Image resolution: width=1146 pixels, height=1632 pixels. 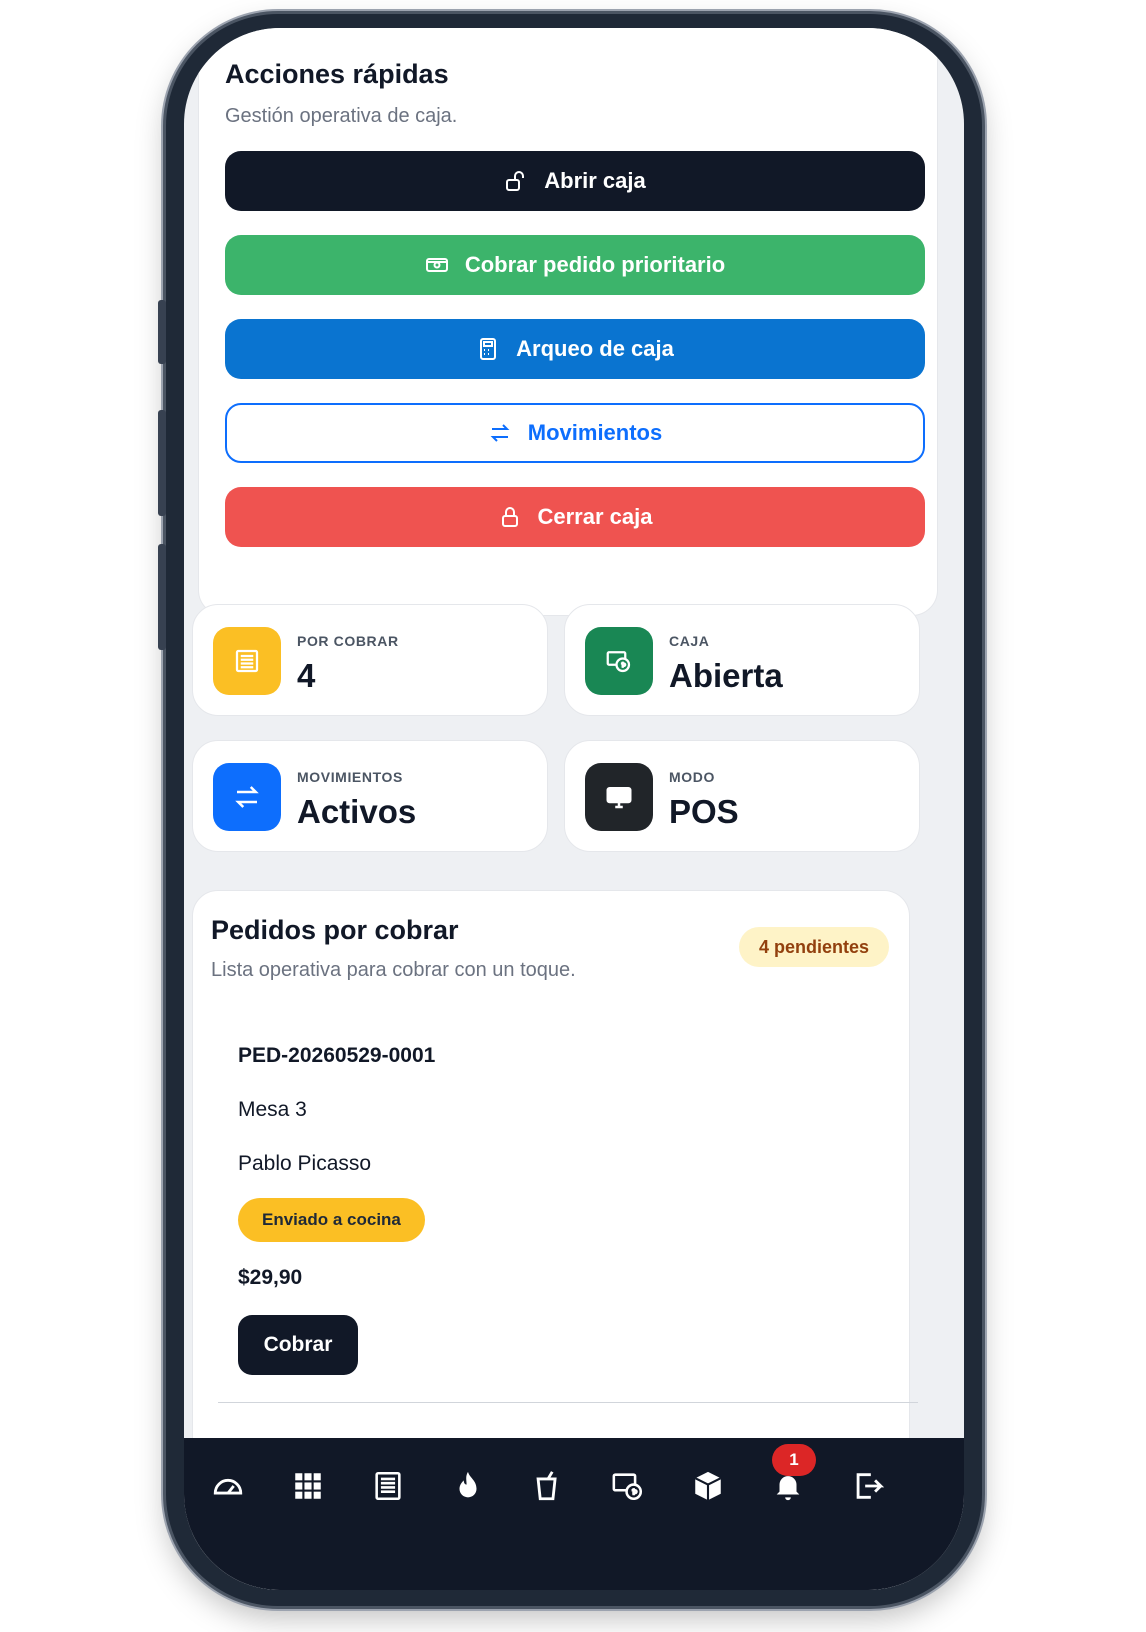 I want to click on stat-label: MOVIMIENTOS, so click(x=350, y=777).